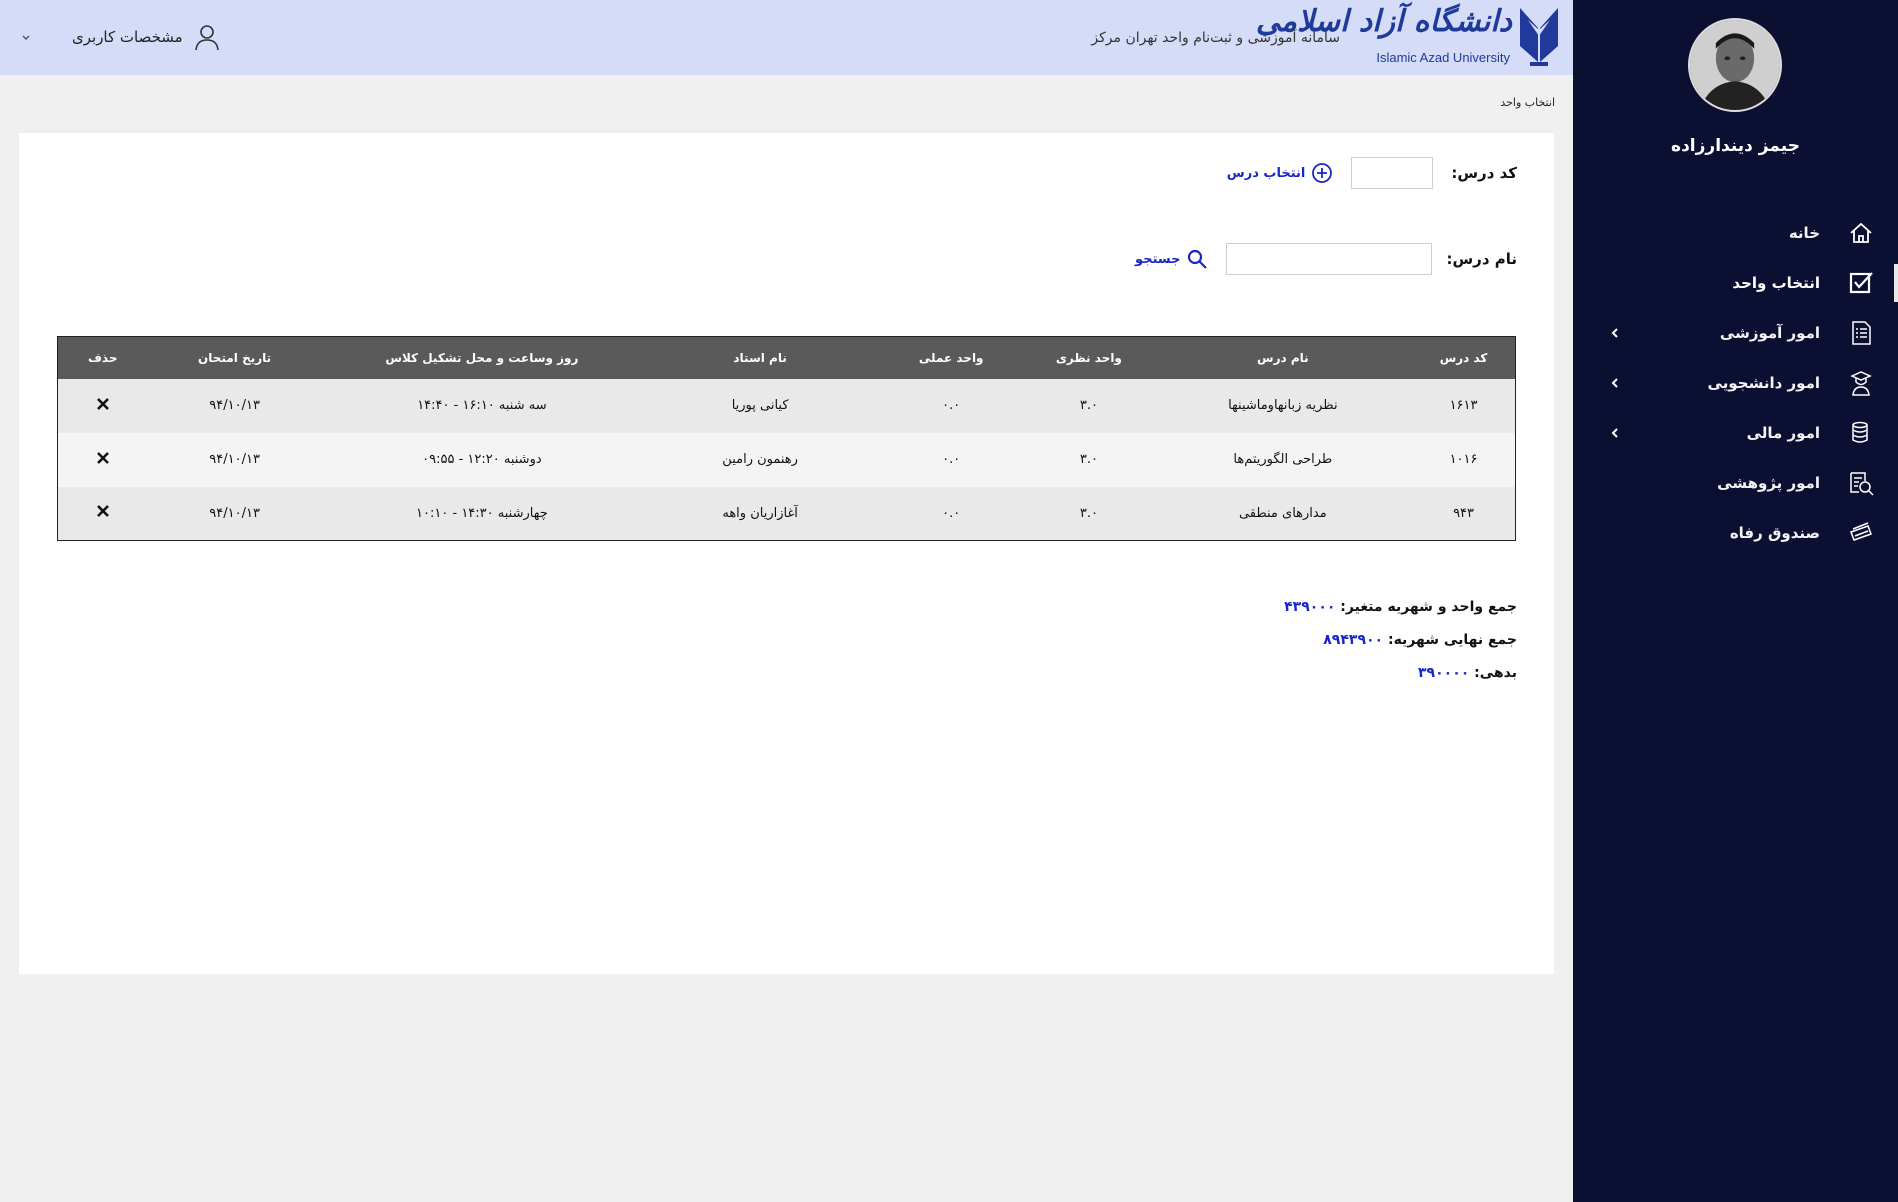 The image size is (1898, 1202). What do you see at coordinates (127, 37) in the screenshot?
I see `user-menu-label: مشخصات کاربری` at bounding box center [127, 37].